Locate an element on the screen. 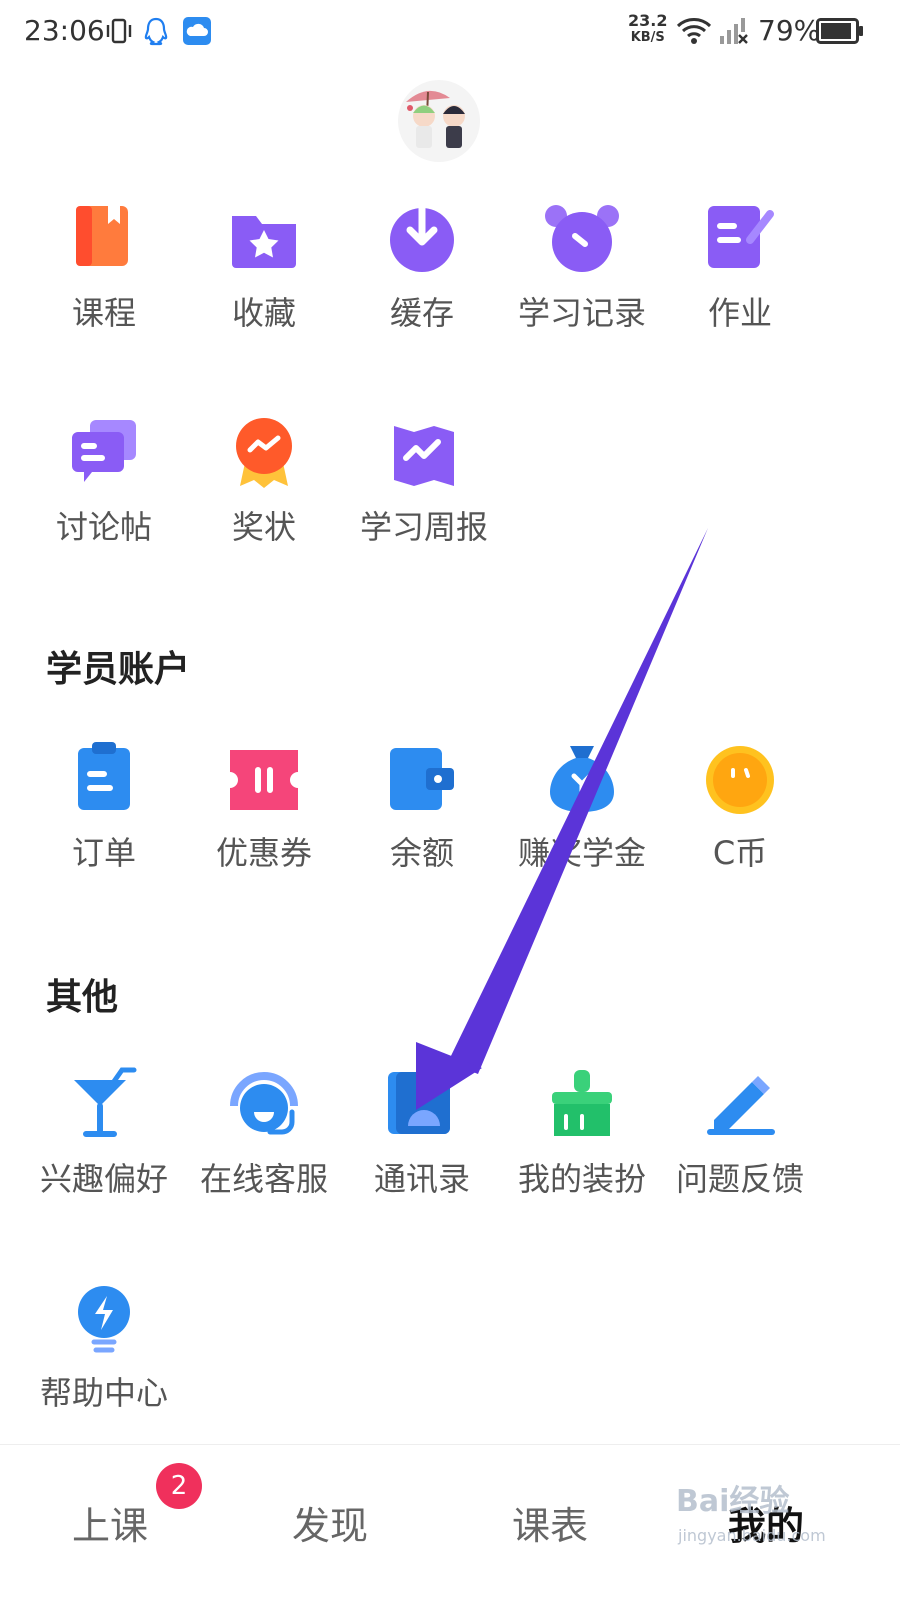  network-speed: 23.2 KB/S is located at coordinates (647, 29).